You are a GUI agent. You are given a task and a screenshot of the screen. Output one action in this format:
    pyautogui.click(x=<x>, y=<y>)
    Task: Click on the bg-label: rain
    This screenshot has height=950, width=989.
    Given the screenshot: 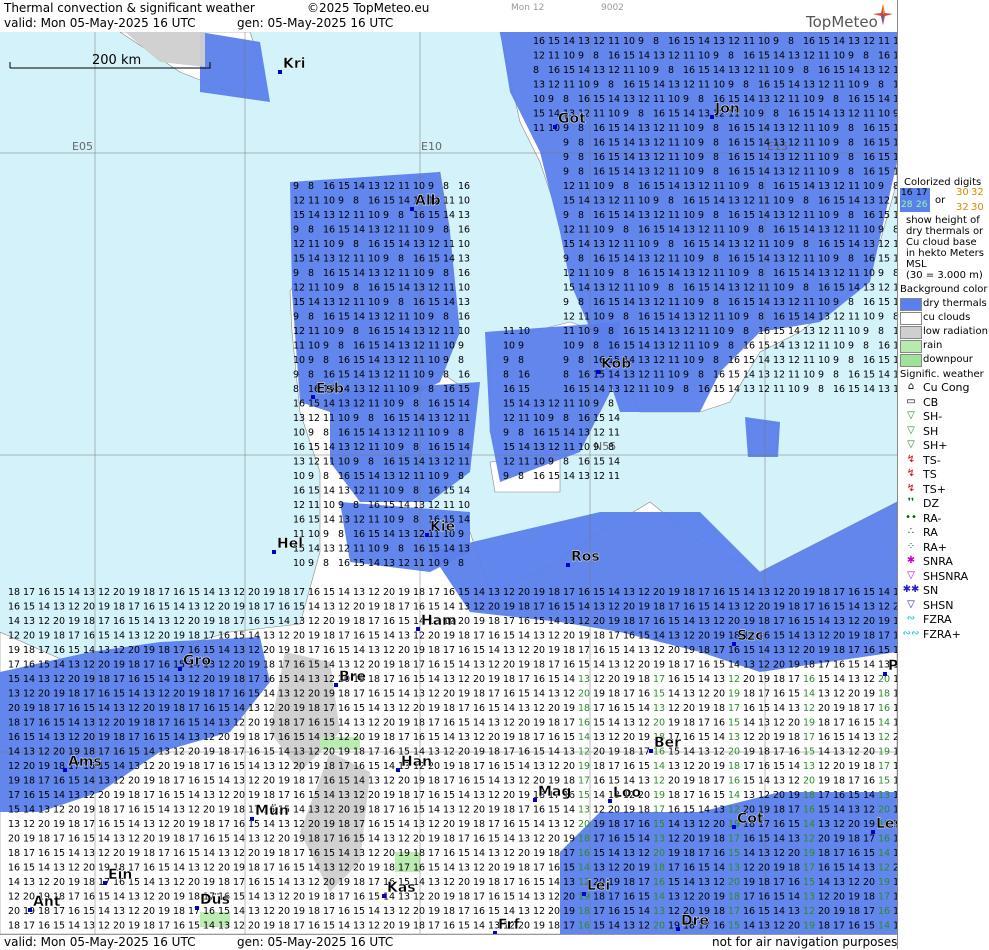 What is the action you would take?
    pyautogui.click(x=933, y=345)
    